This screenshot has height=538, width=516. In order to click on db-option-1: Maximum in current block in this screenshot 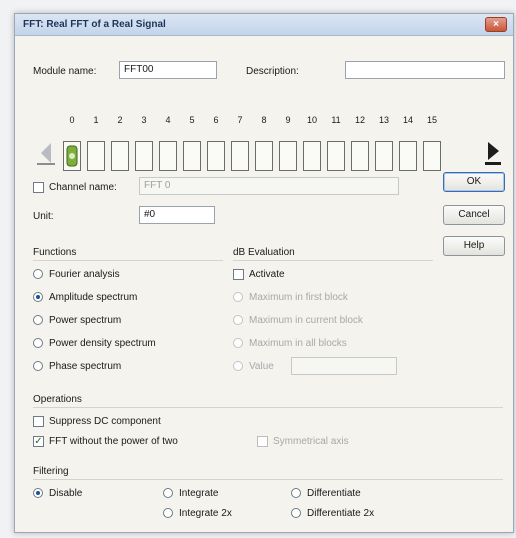, I will do `click(306, 320)`.